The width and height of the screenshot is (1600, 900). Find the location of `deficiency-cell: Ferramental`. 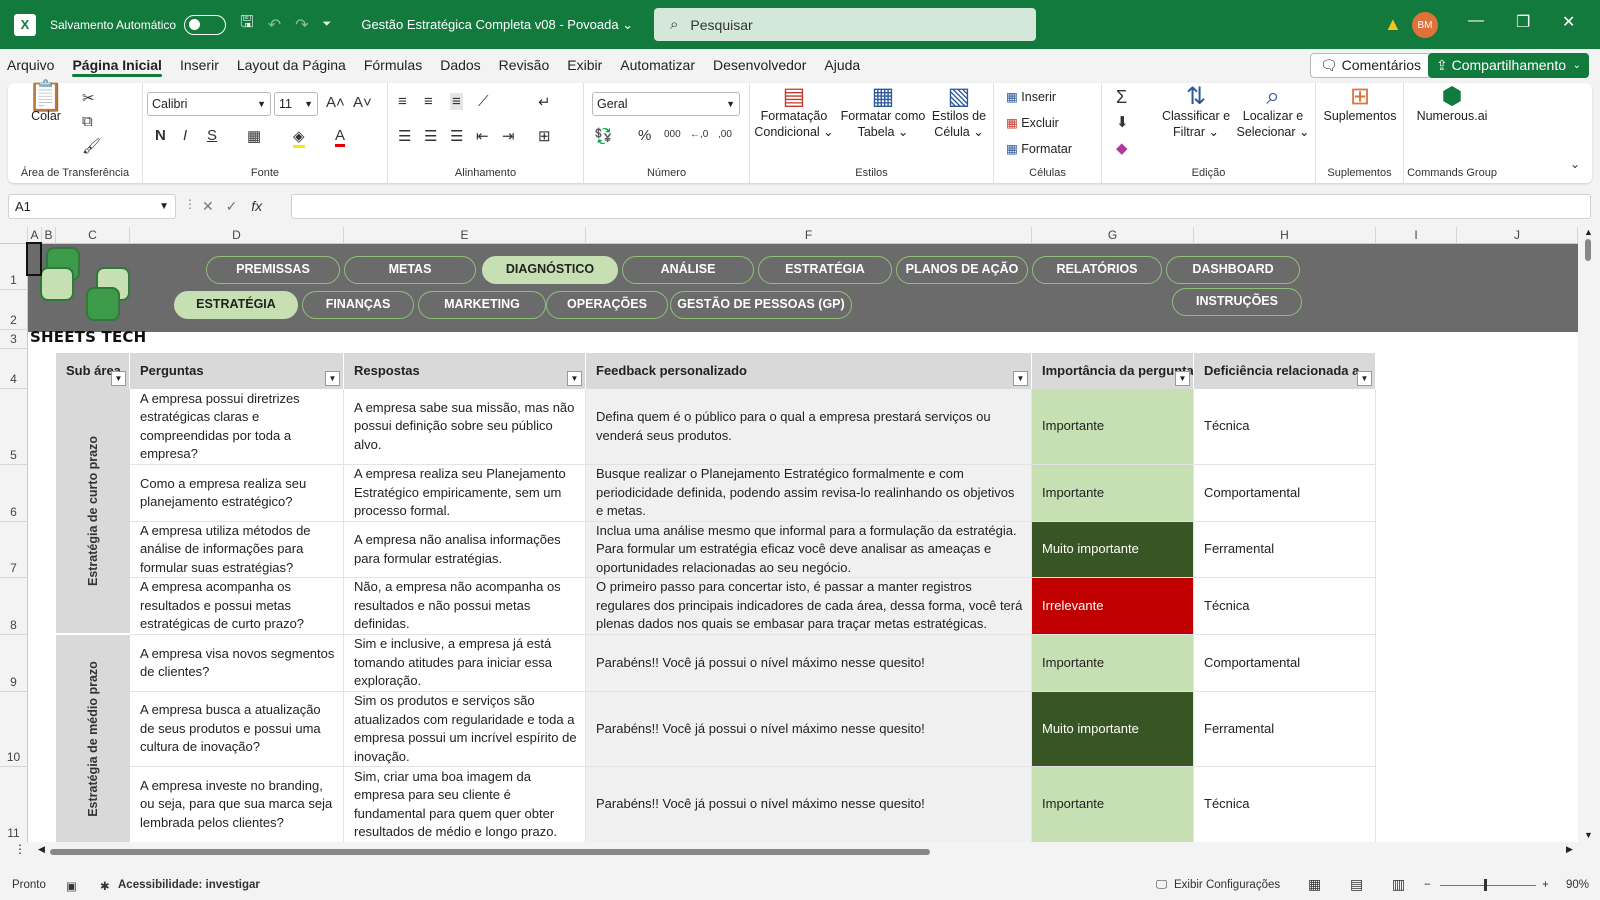

deficiency-cell: Ferramental is located at coordinates (1285, 729).